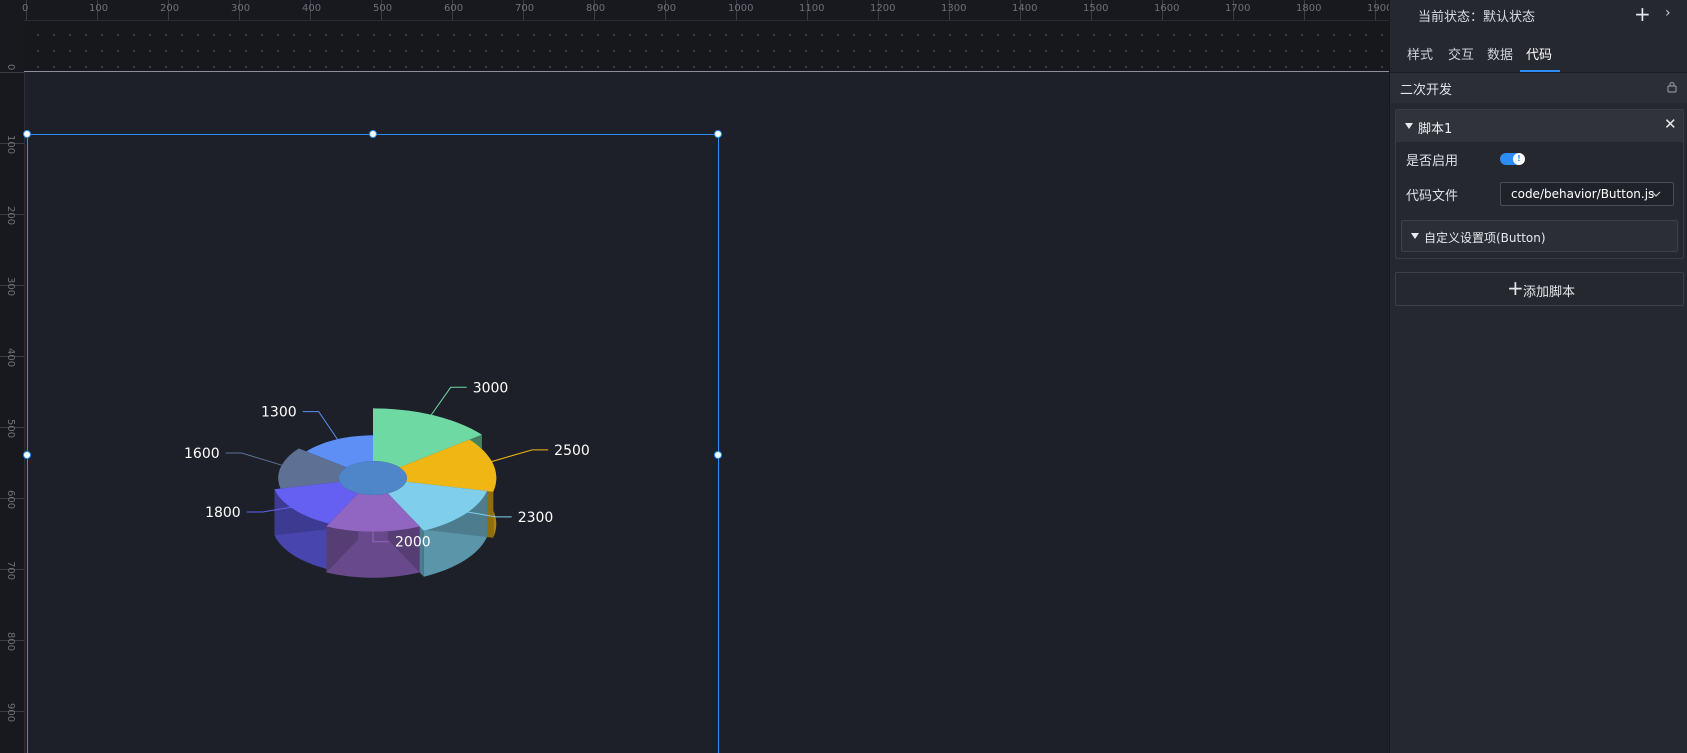 Image resolution: width=1687 pixels, height=753 pixels. I want to click on section-title: 二次开发, so click(1426, 90).